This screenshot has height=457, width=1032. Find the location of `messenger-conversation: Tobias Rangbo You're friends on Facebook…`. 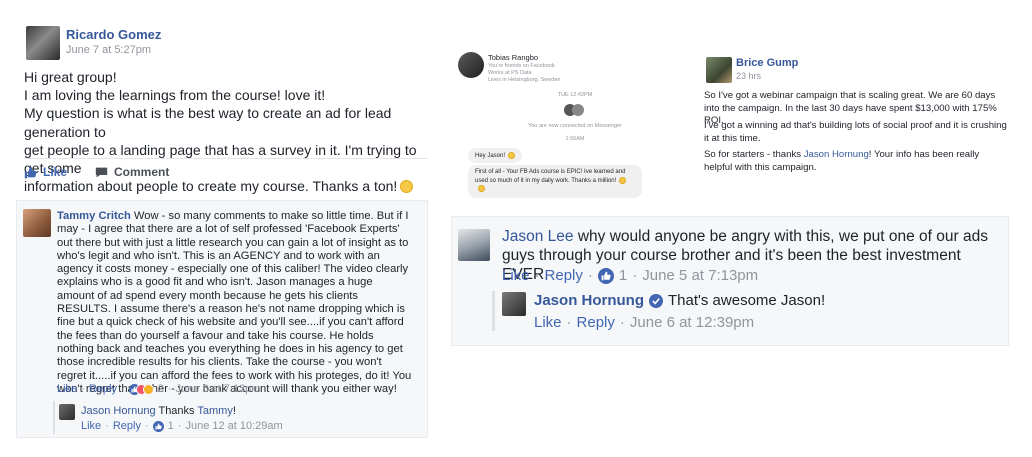

messenger-conversation: Tobias Rangbo You're friends on Facebook… is located at coordinates (575, 121).